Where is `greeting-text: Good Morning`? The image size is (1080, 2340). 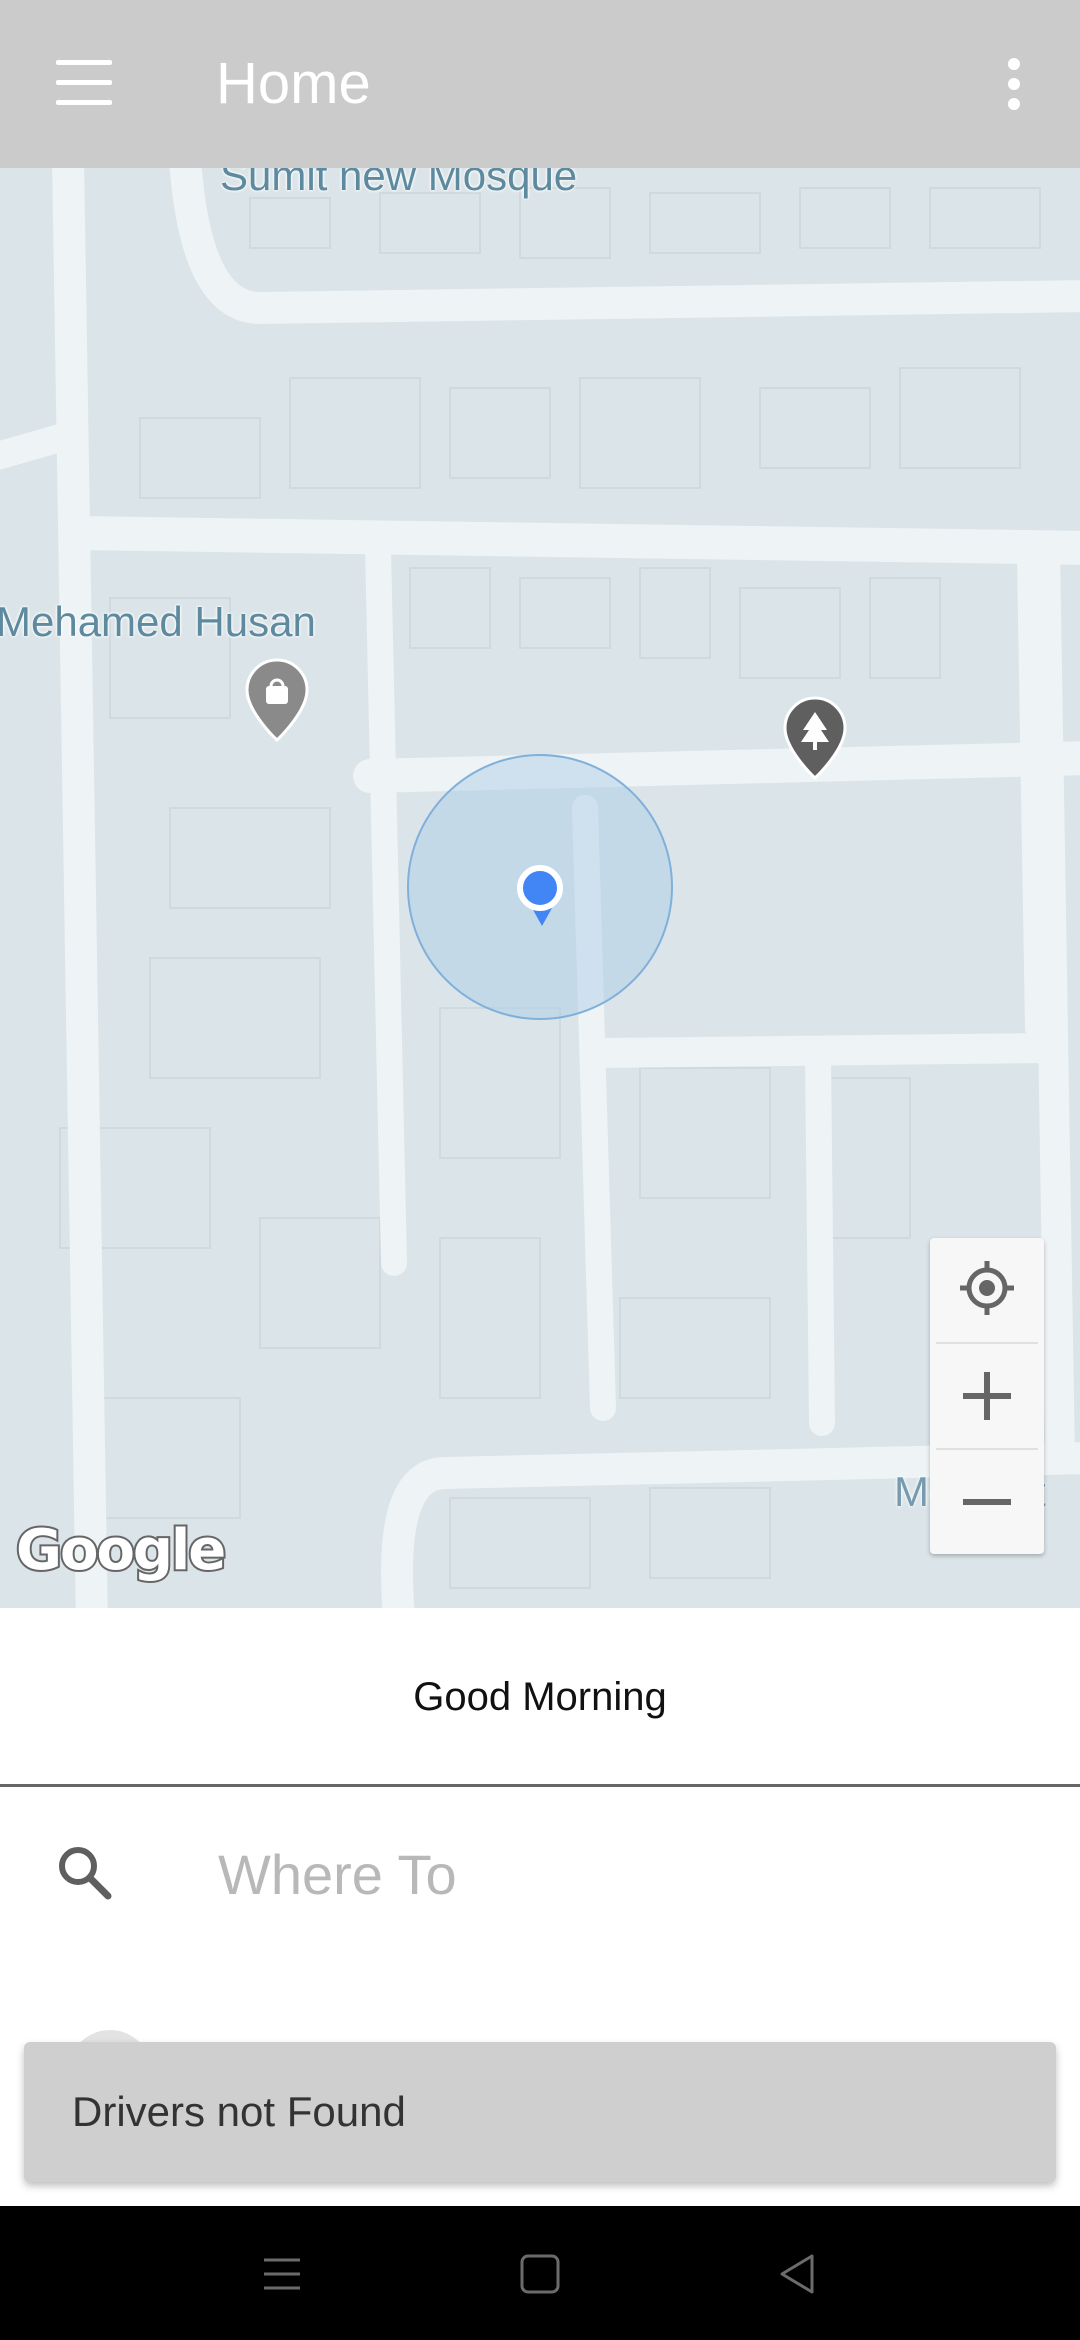
greeting-text: Good Morning is located at coordinates (540, 1697).